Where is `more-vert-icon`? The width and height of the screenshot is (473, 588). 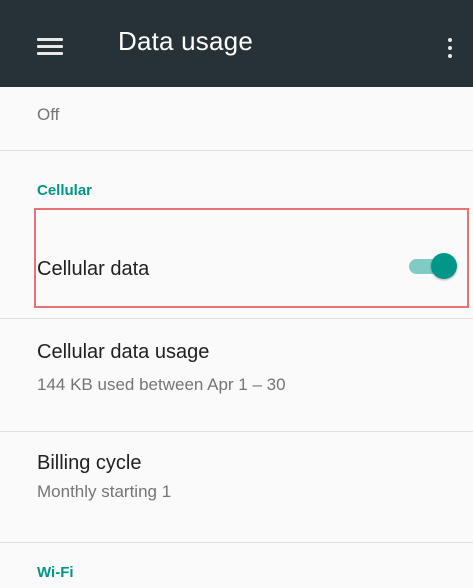
more-vert-icon is located at coordinates (450, 49).